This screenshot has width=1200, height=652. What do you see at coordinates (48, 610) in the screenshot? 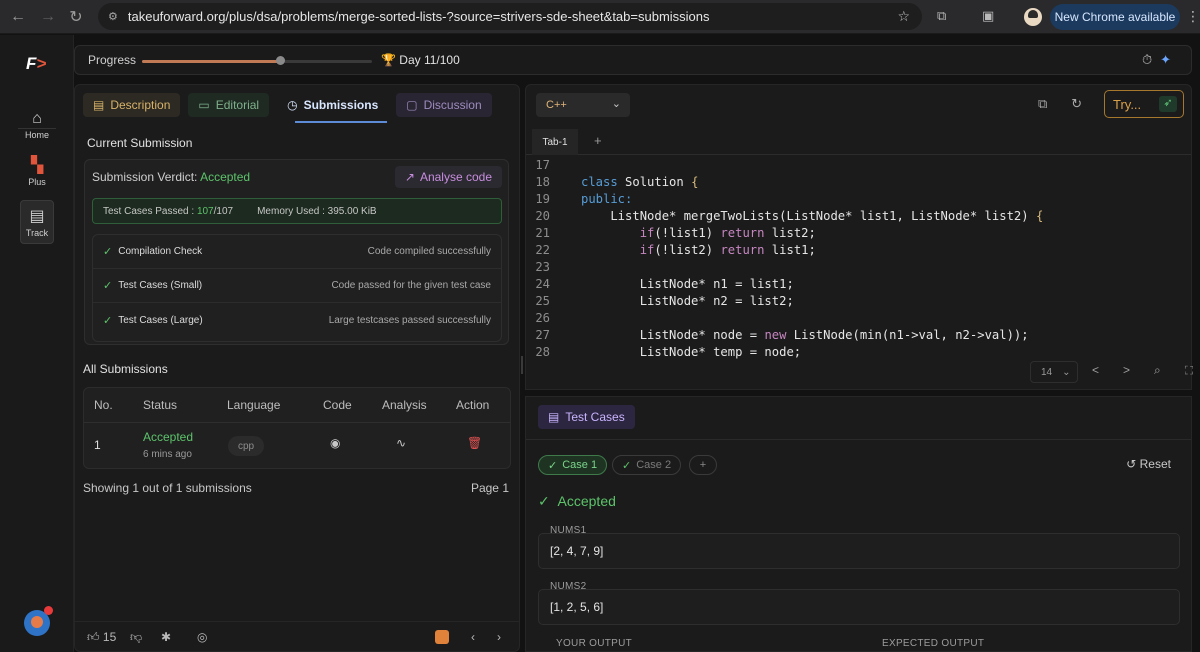
I see `notification-dot` at bounding box center [48, 610].